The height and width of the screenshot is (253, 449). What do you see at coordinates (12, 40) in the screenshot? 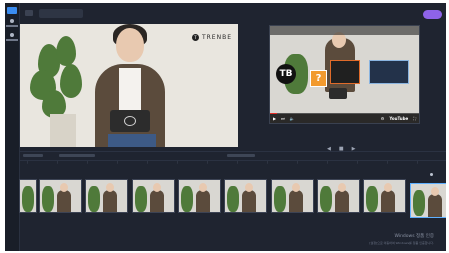
I see `rail-label-text` at bounding box center [12, 40].